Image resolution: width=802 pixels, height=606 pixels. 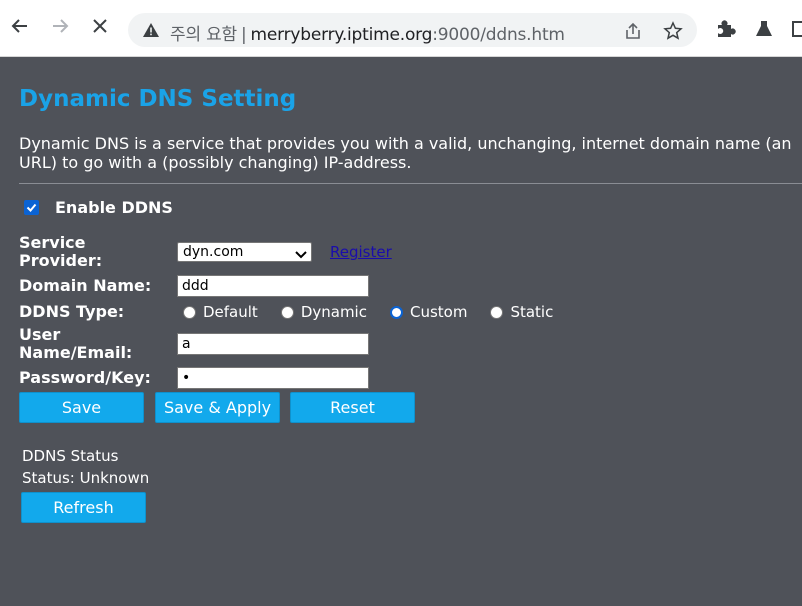 I want to click on page-title: Dynamic DNS Setting, so click(x=158, y=99).